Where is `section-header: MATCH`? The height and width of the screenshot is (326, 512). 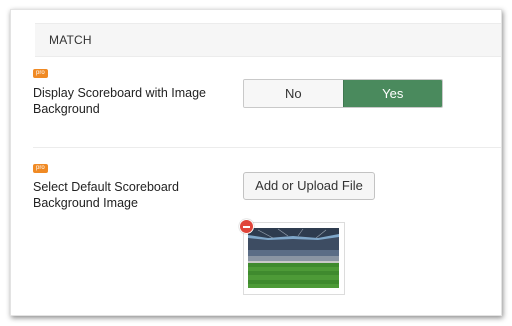
section-header: MATCH is located at coordinates (268, 40).